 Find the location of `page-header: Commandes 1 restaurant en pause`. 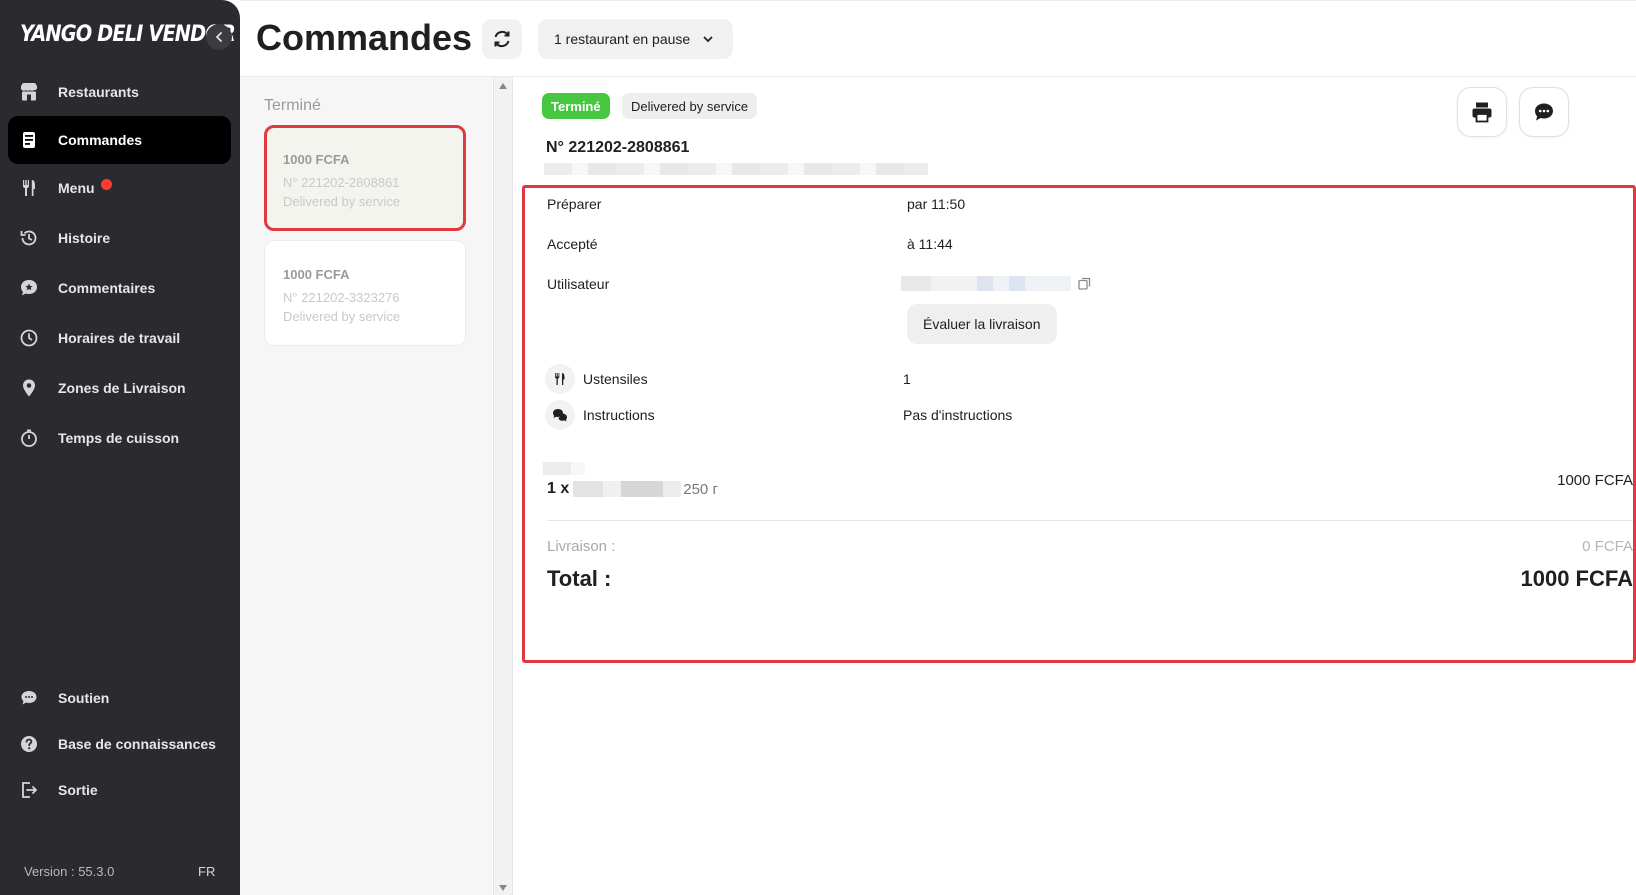

page-header: Commandes 1 restaurant en pause is located at coordinates (938, 38).